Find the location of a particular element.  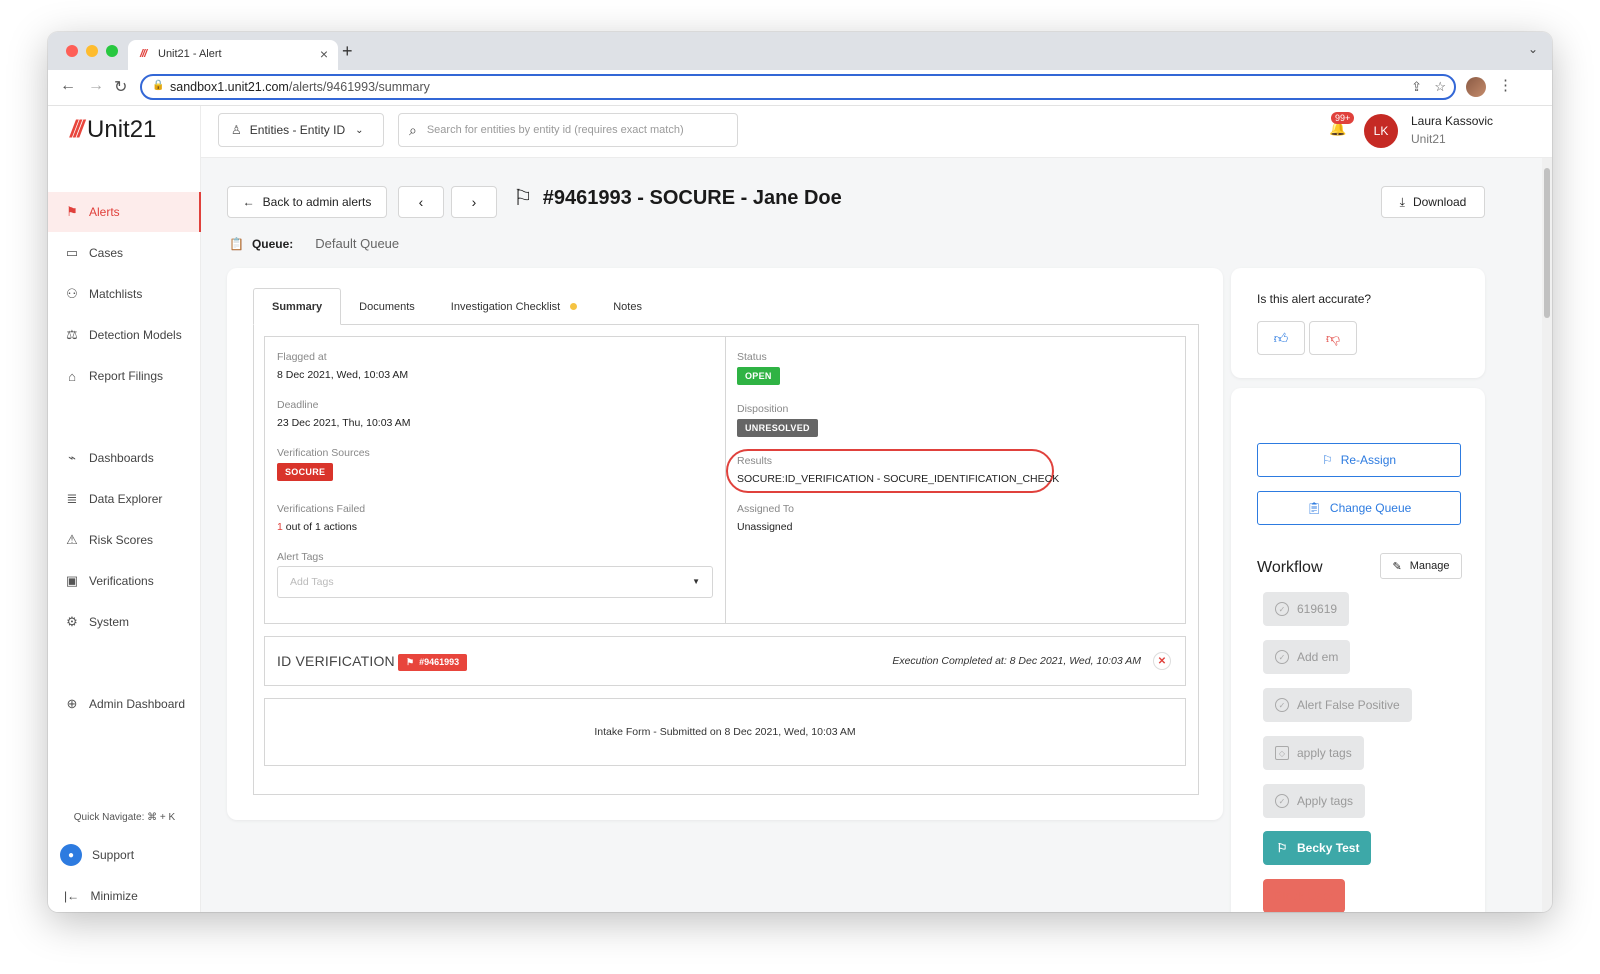

next-alert-button: › is located at coordinates (474, 202).